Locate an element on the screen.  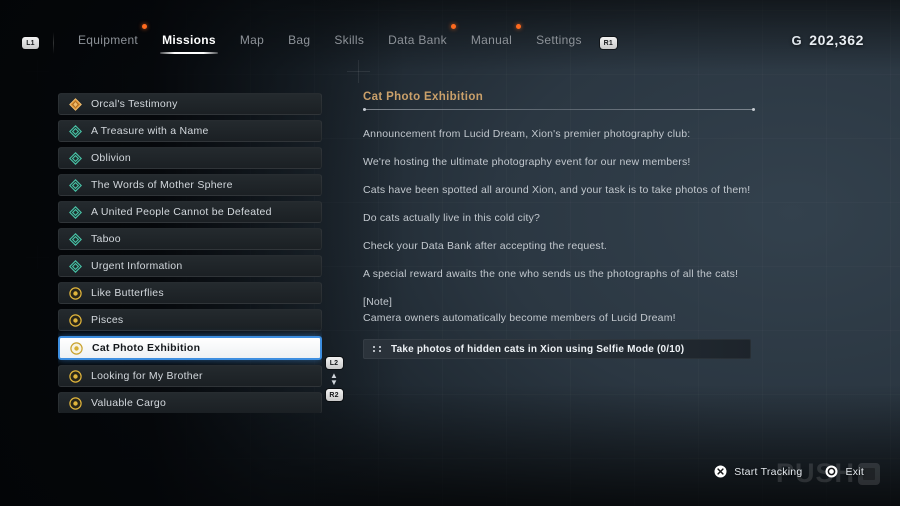
detail-note-header: [Note] is located at coordinates (378, 302).